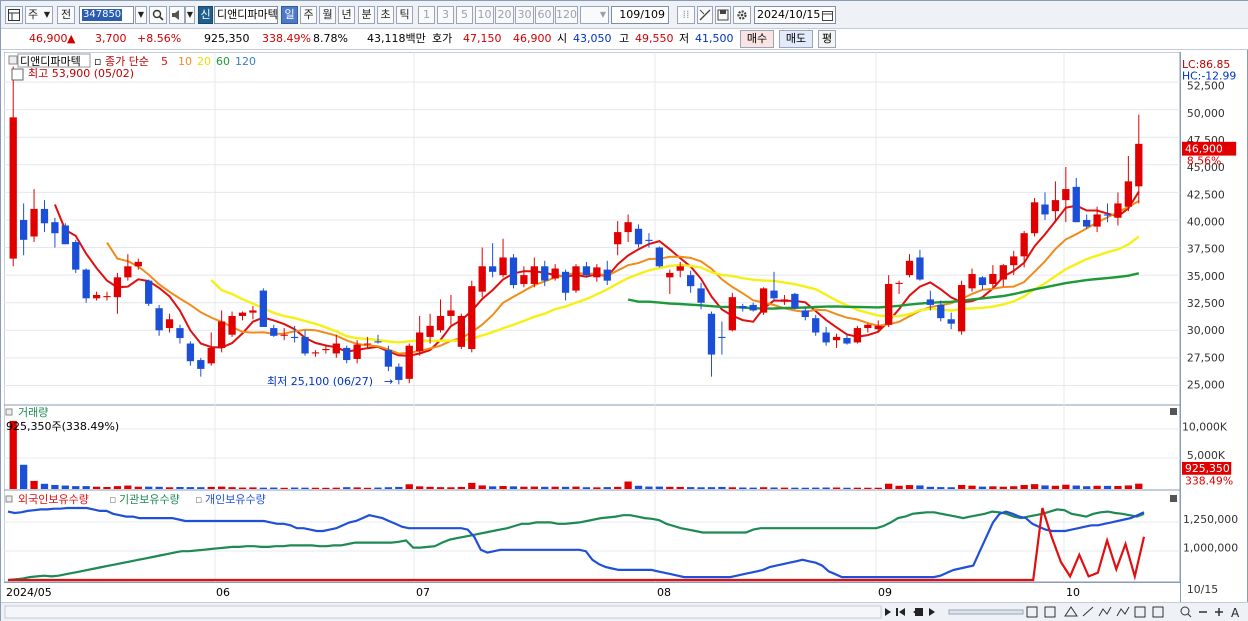  I want to click on trend-tool-icon, so click(1105, 611).